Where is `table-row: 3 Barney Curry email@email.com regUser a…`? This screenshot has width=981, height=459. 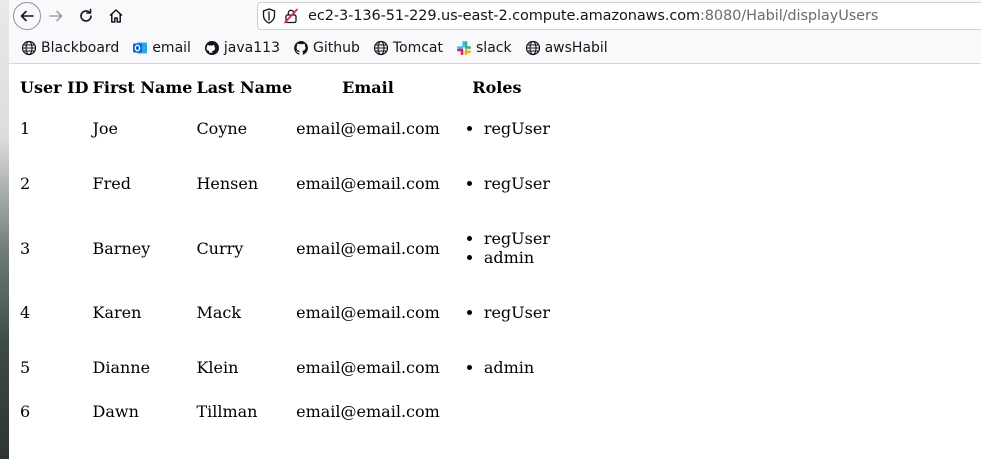
table-row: 3 Barney Curry email@email.com regUser a… is located at coordinates (285, 248).